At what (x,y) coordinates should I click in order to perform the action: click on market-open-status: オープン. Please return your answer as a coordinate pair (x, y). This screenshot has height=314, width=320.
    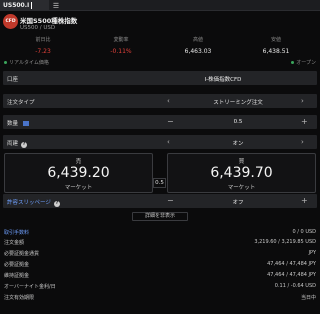
    Looking at the image, I should click on (303, 62).